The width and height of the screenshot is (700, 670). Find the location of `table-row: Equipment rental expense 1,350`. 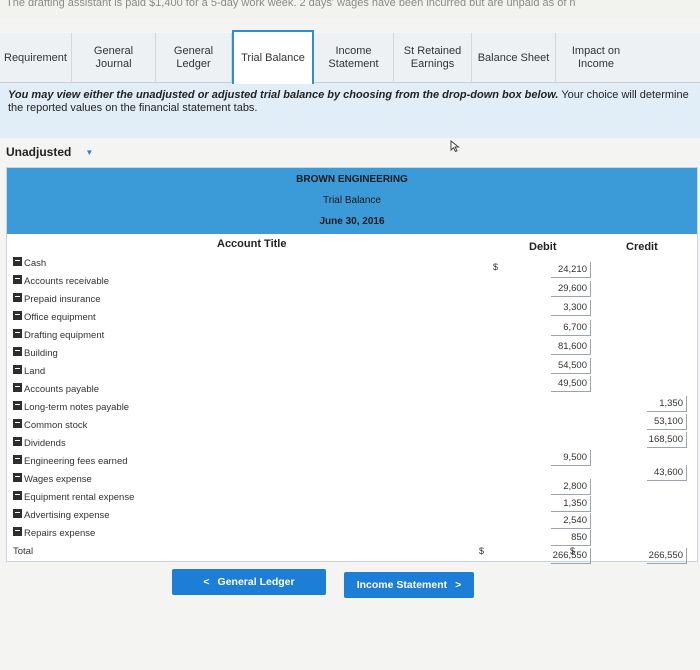

table-row: Equipment rental expense 1,350 is located at coordinates (352, 500).